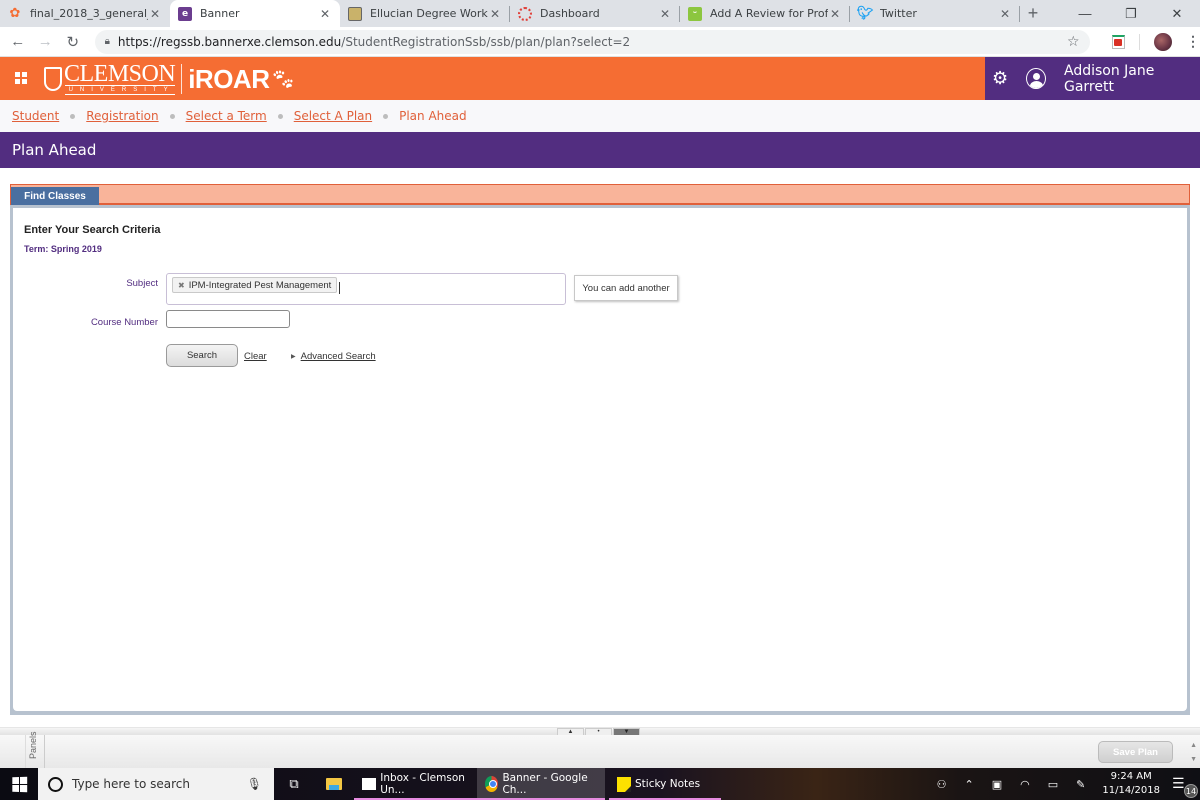  Describe the element at coordinates (131, 784) in the screenshot. I see `taskbar-search-placeholder: Type here to search` at that location.